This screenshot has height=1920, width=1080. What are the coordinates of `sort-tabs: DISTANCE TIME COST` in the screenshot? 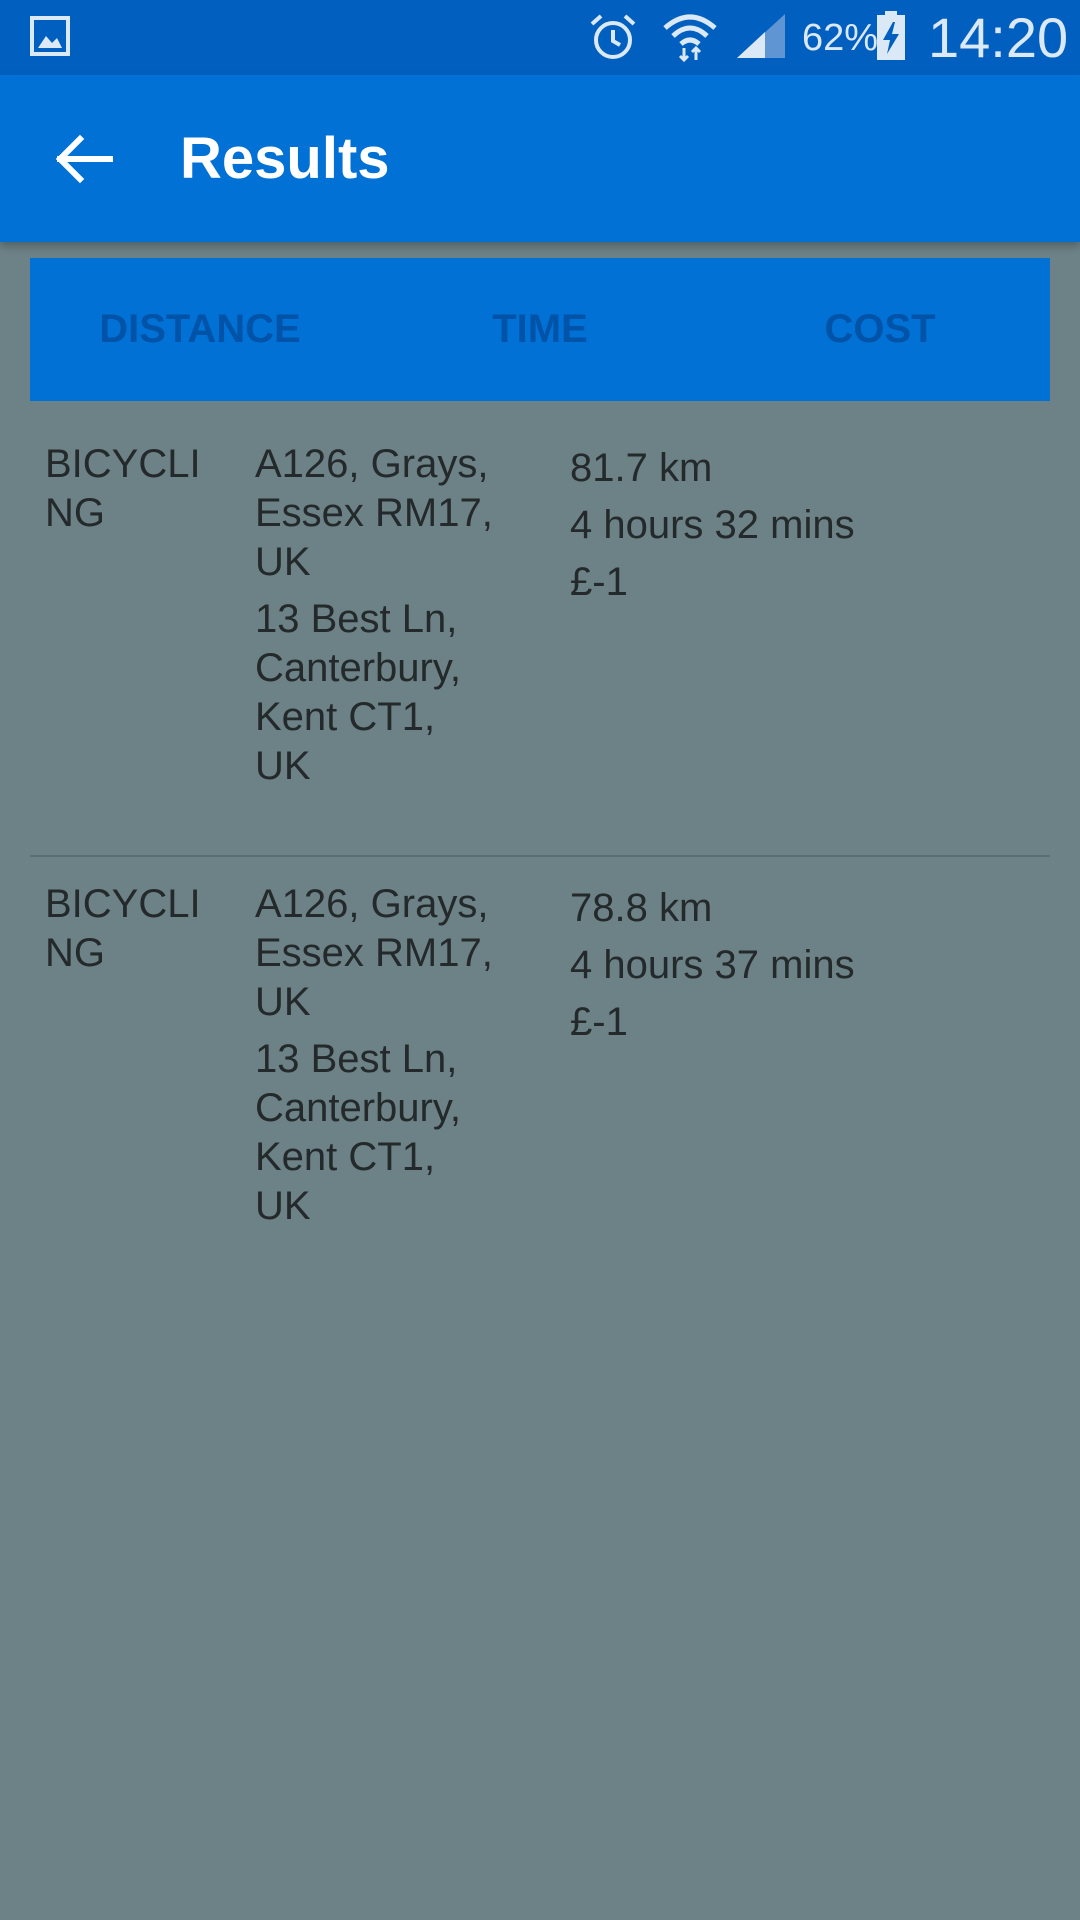 It's located at (540, 329).